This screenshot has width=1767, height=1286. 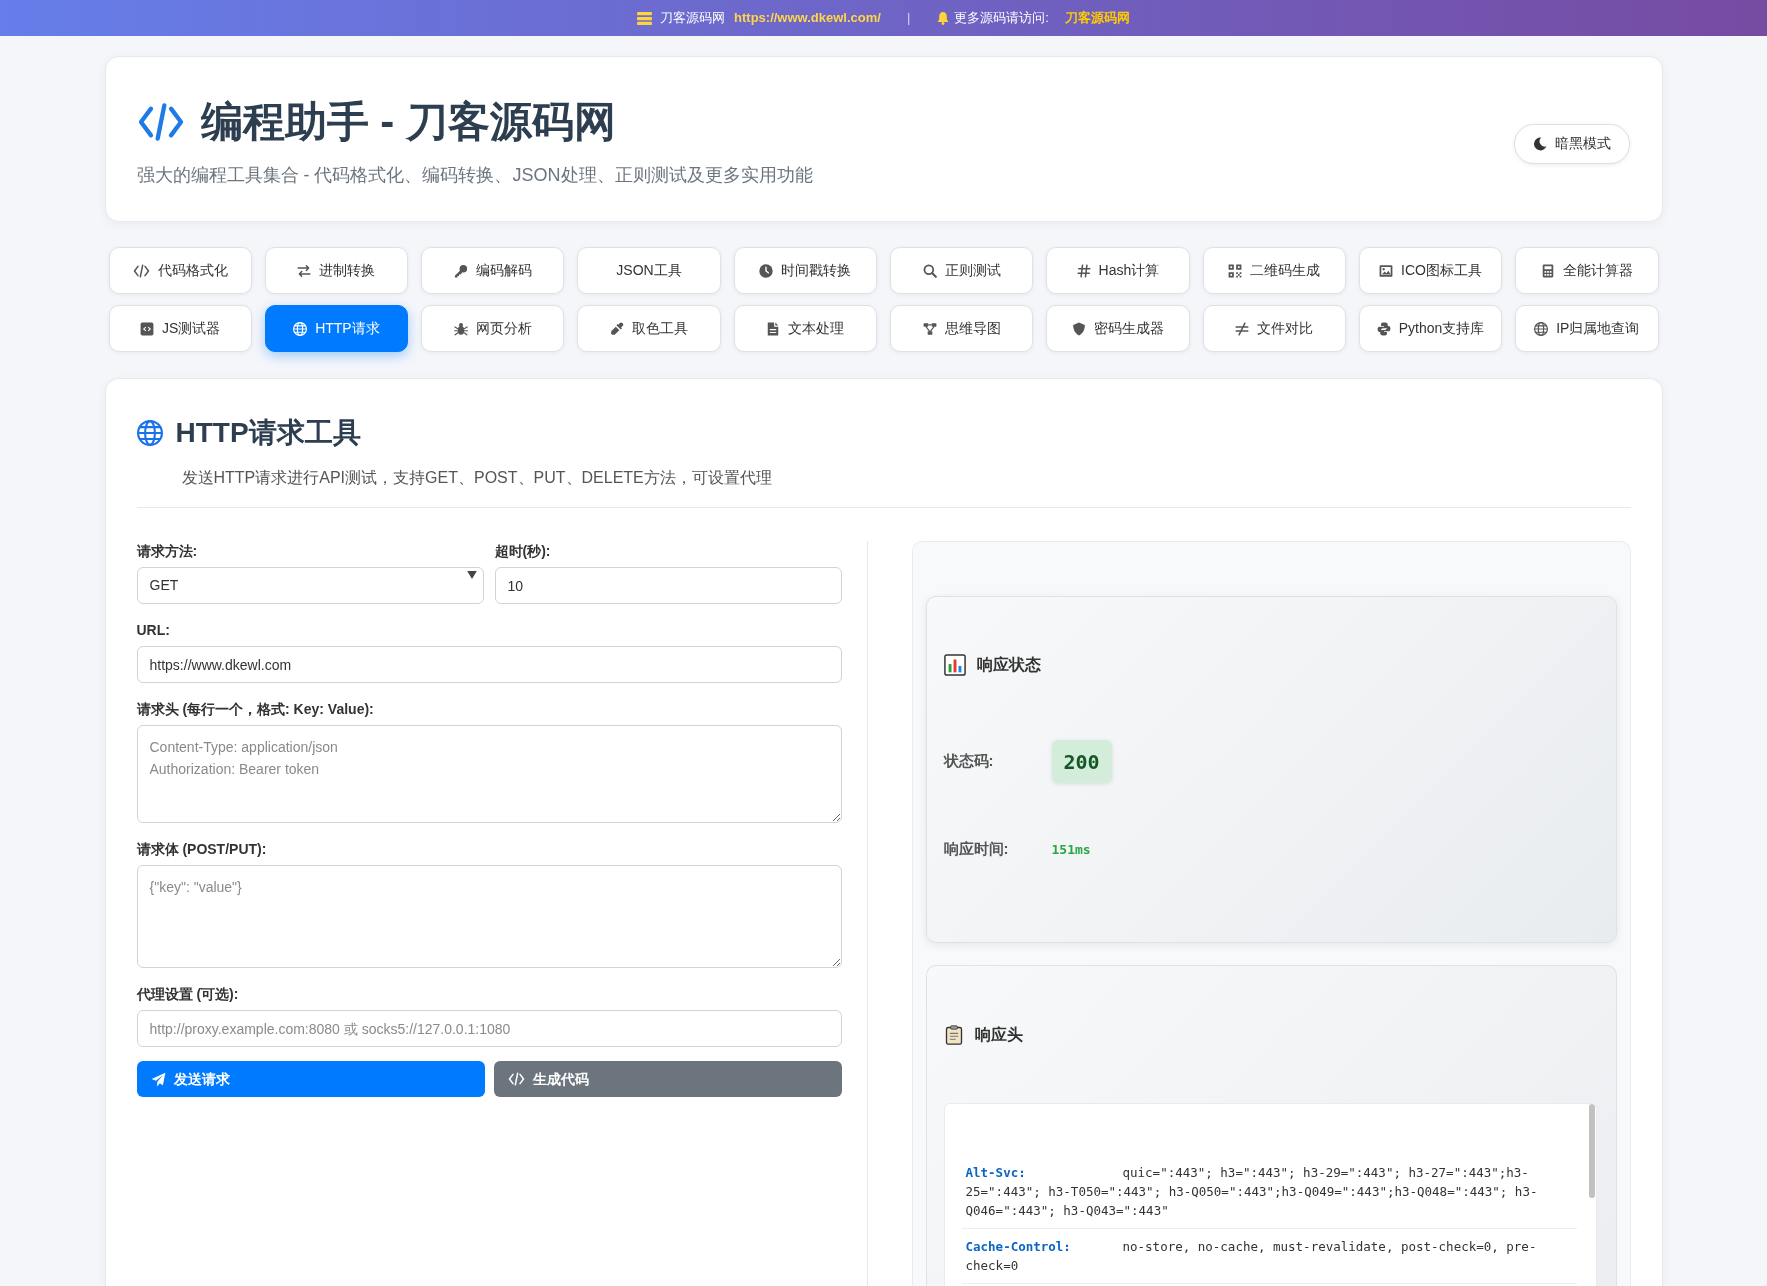 What do you see at coordinates (493, 328) in the screenshot?
I see `tool-tab: 网页分析` at bounding box center [493, 328].